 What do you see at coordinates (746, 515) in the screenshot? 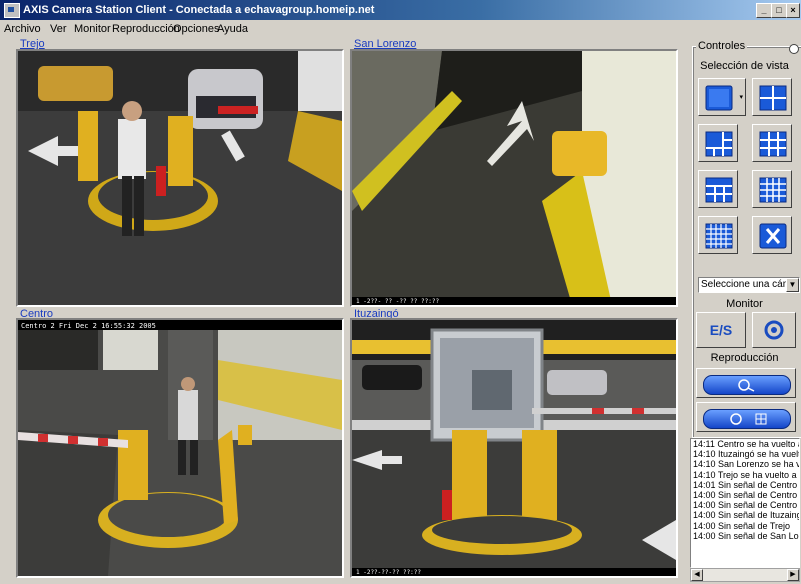
I see `log-entry: 14:00 Sin señal de Ituzaingó` at bounding box center [746, 515].